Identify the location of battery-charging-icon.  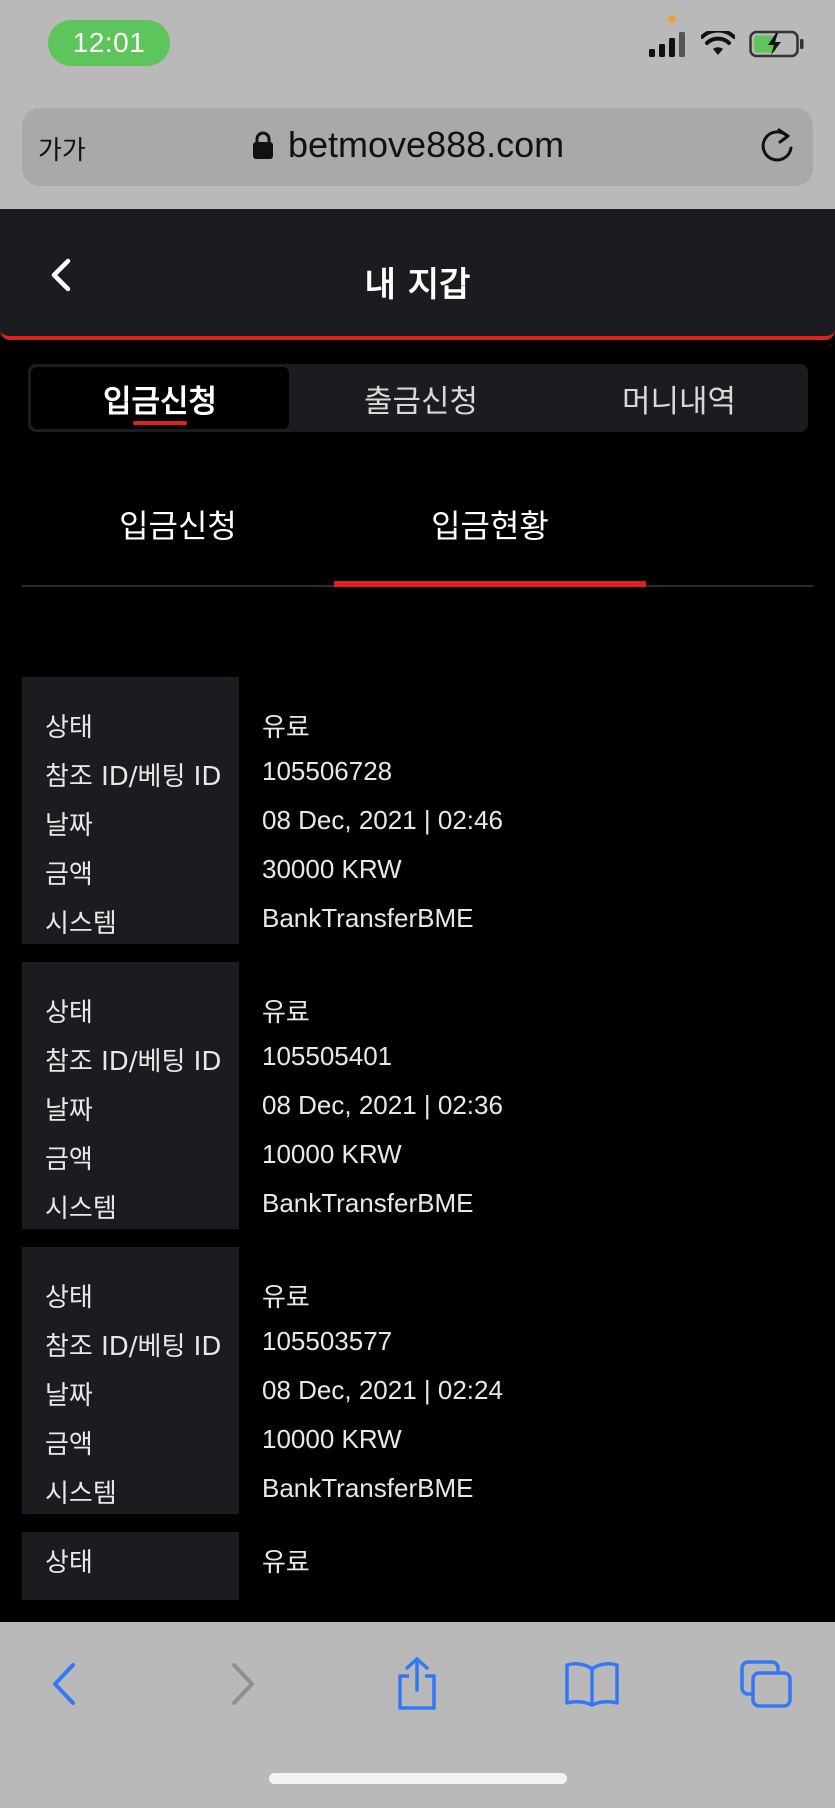
(776, 44).